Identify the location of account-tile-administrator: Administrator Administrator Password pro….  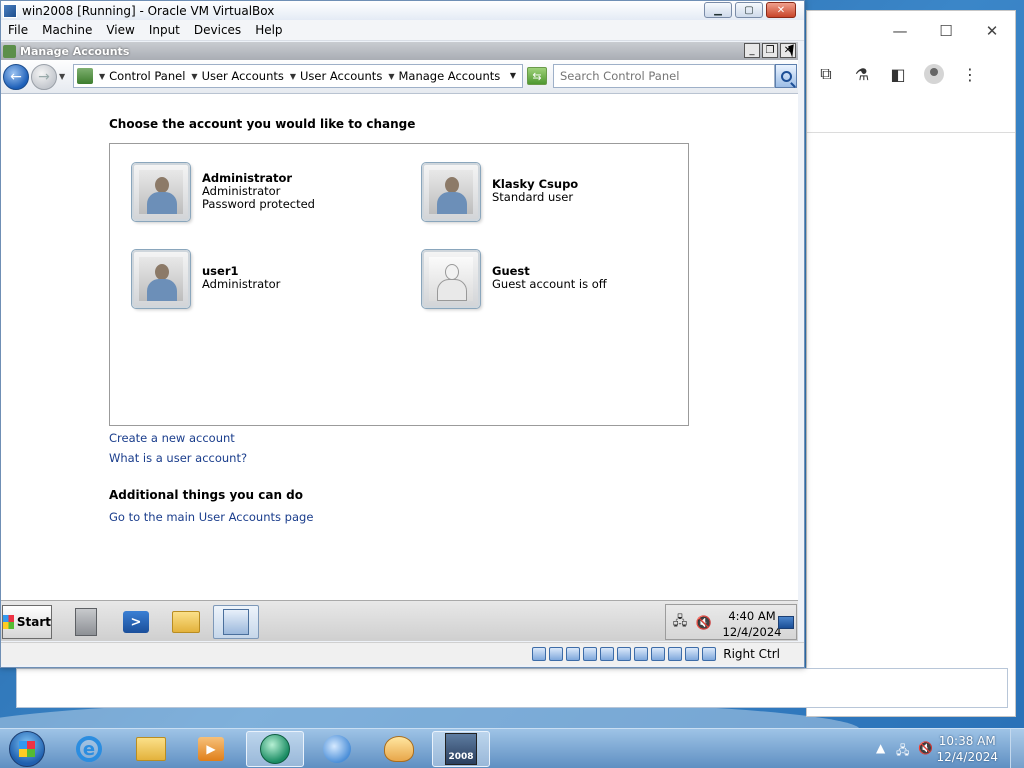
(223, 192).